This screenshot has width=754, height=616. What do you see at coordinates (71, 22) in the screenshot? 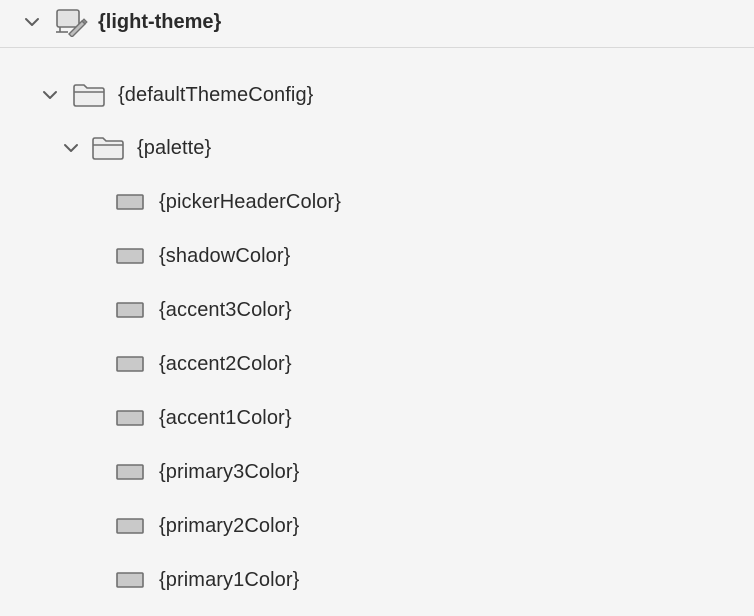
I see `theme-icon` at bounding box center [71, 22].